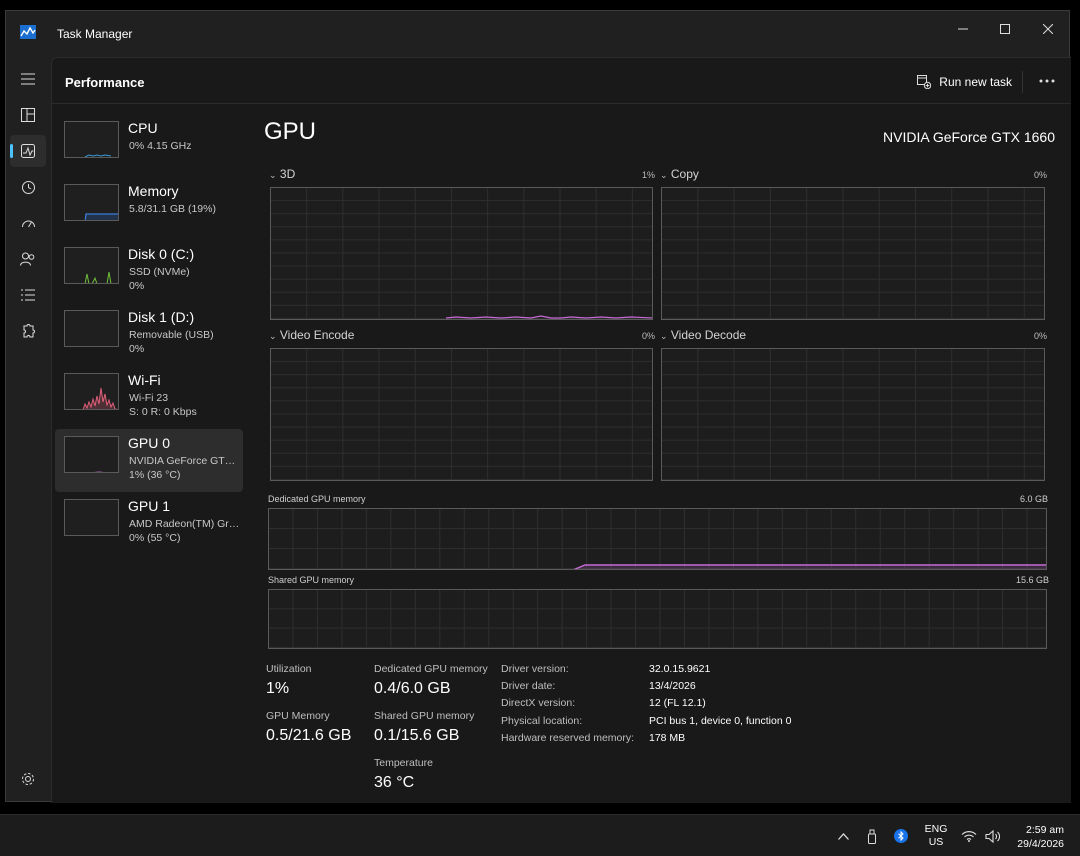 Image resolution: width=1080 pixels, height=856 pixels. What do you see at coordinates (153, 191) in the screenshot?
I see `device-name: Memory` at bounding box center [153, 191].